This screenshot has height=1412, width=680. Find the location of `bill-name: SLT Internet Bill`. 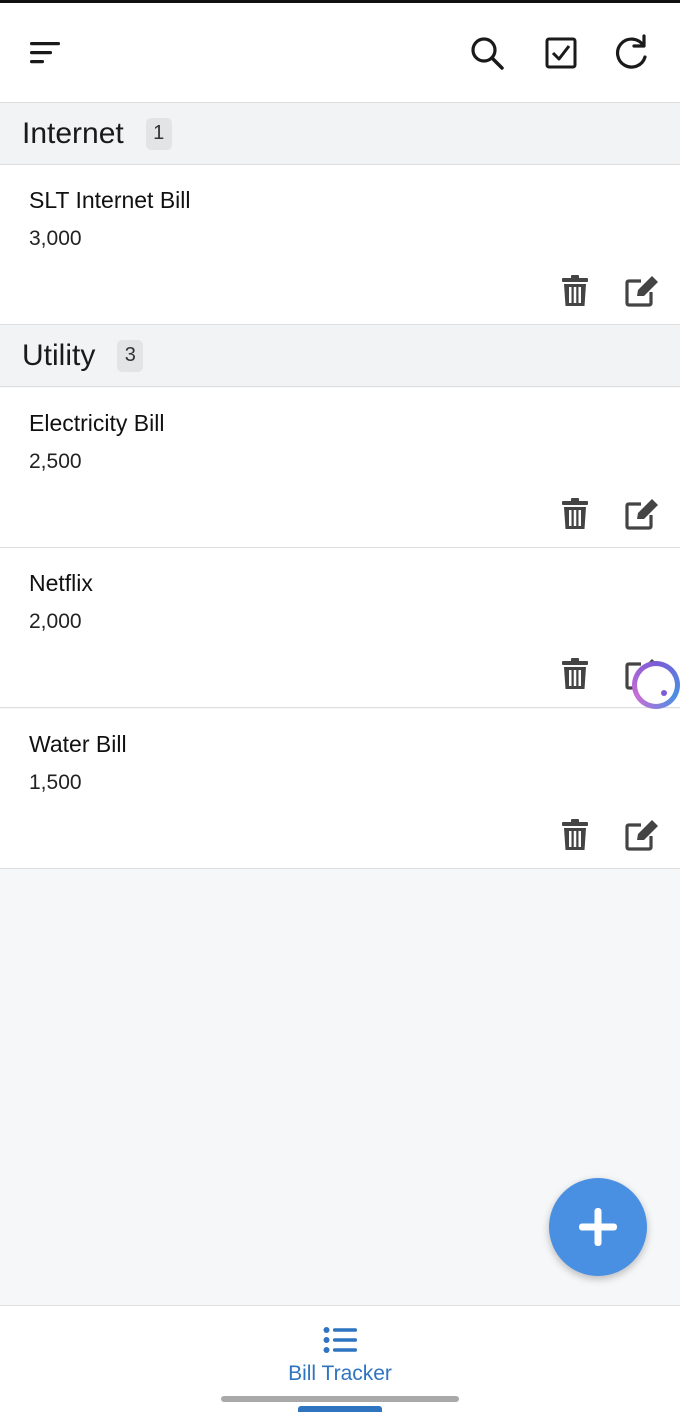

bill-name: SLT Internet Bill is located at coordinates (110, 200).